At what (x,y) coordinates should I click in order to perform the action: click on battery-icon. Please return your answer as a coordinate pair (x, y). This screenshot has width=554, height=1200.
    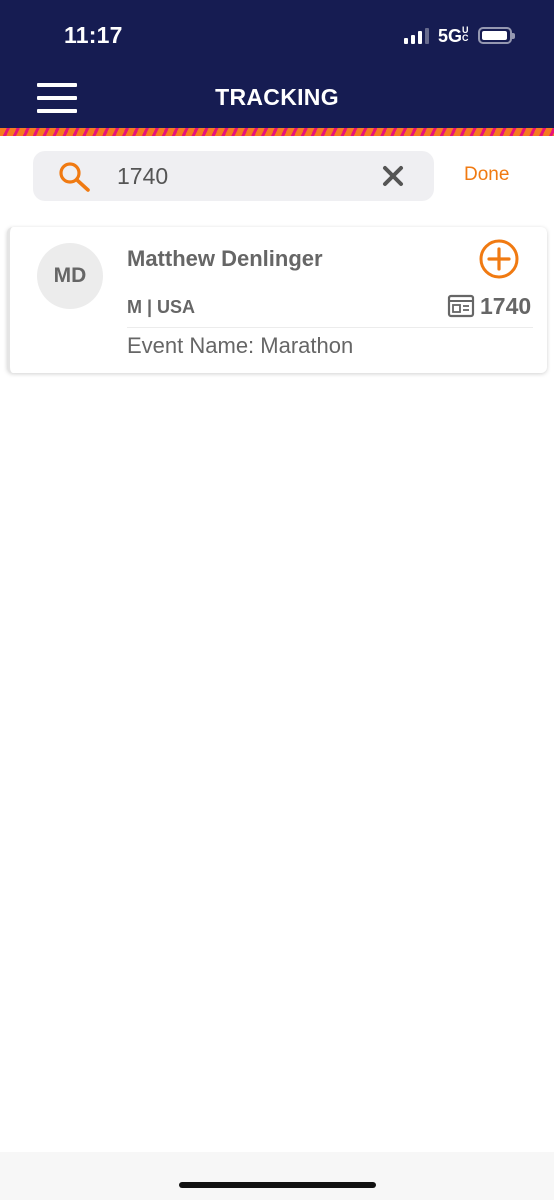
    Looking at the image, I should click on (496, 35).